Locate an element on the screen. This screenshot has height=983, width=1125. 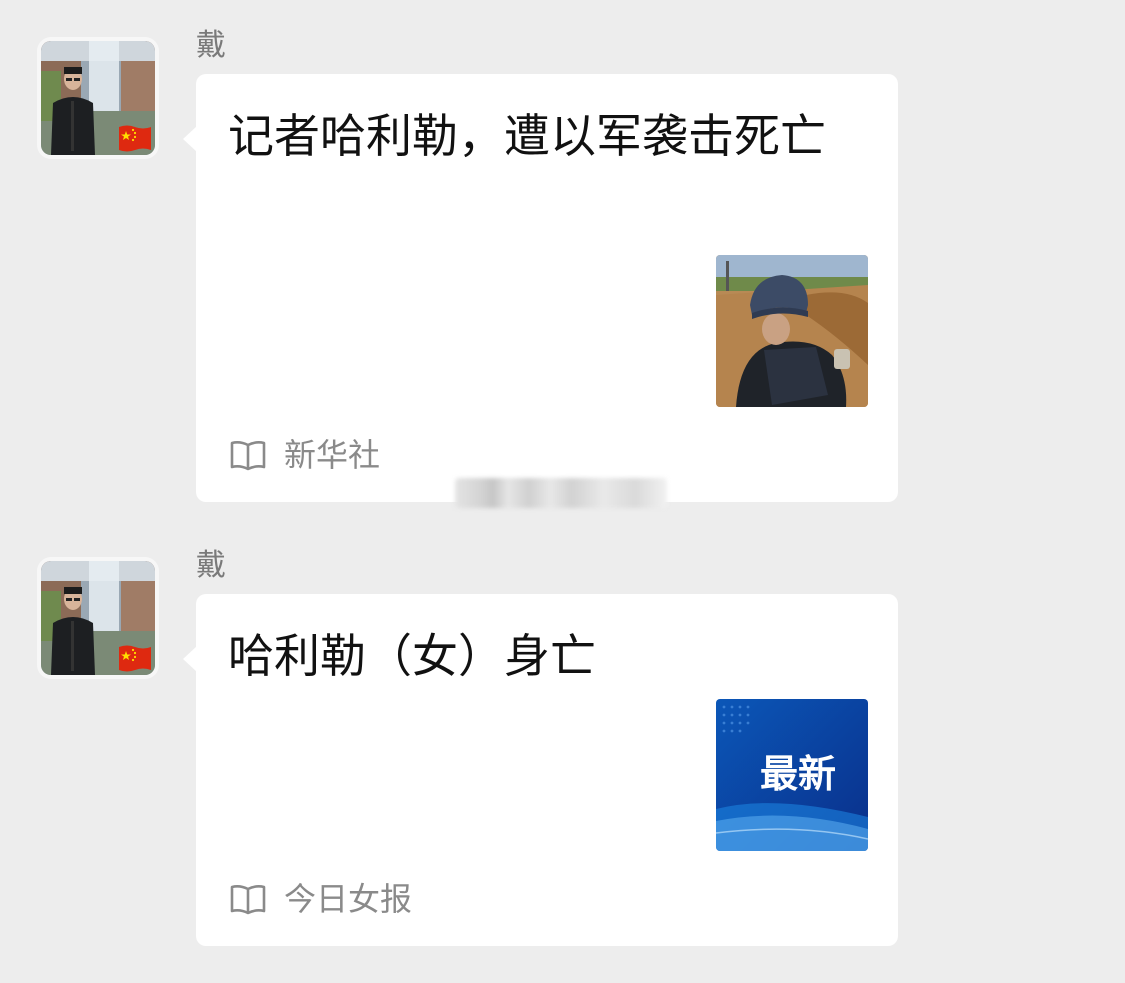
blurred-overlay is located at coordinates (561, 493).